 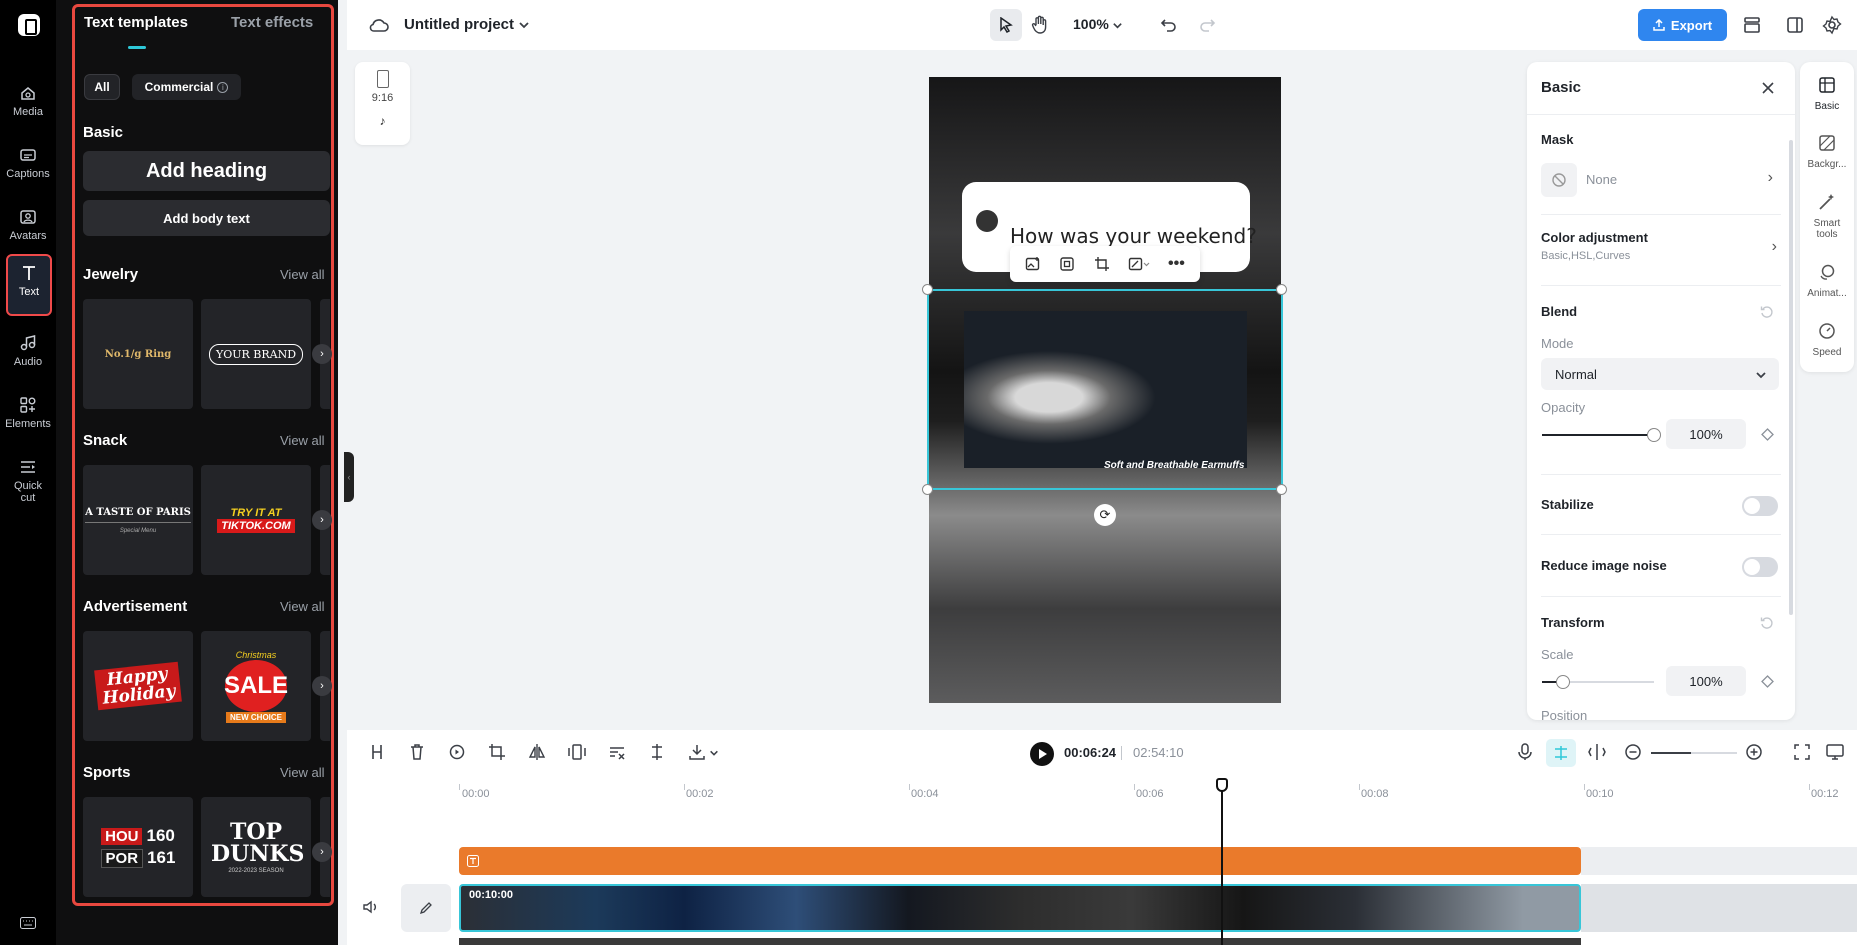 I want to click on text-track-clip, so click(x=1020, y=861).